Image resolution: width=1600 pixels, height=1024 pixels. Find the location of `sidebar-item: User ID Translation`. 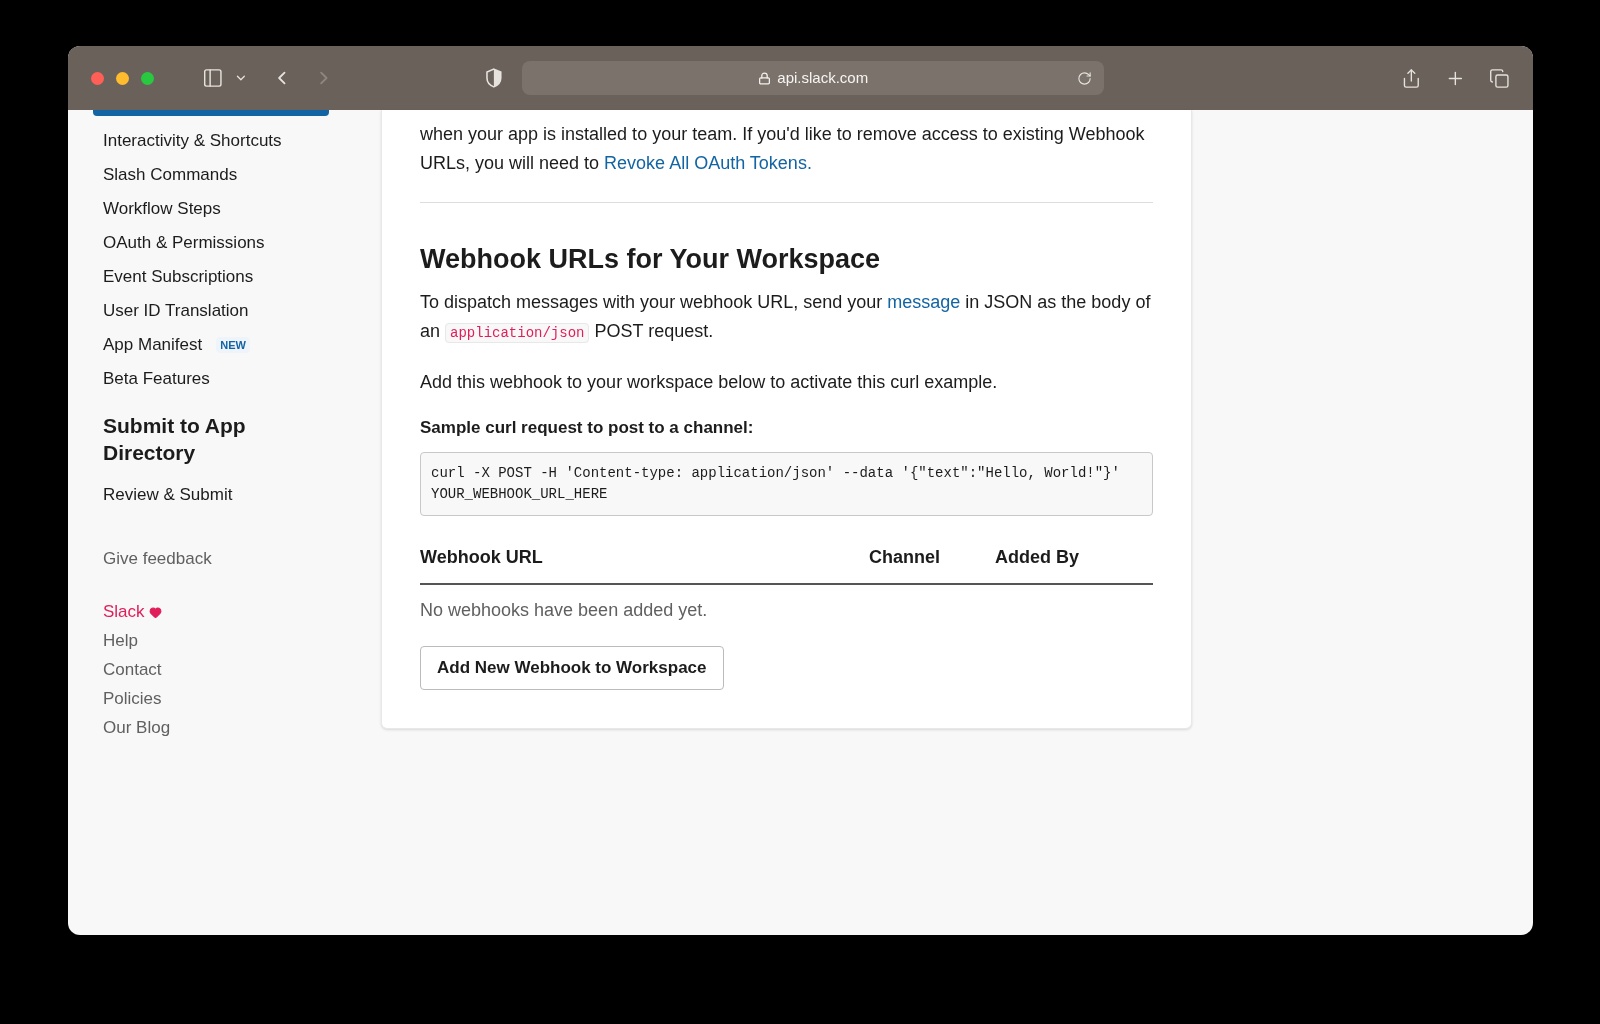

sidebar-item: User ID Translation is located at coordinates (176, 311).